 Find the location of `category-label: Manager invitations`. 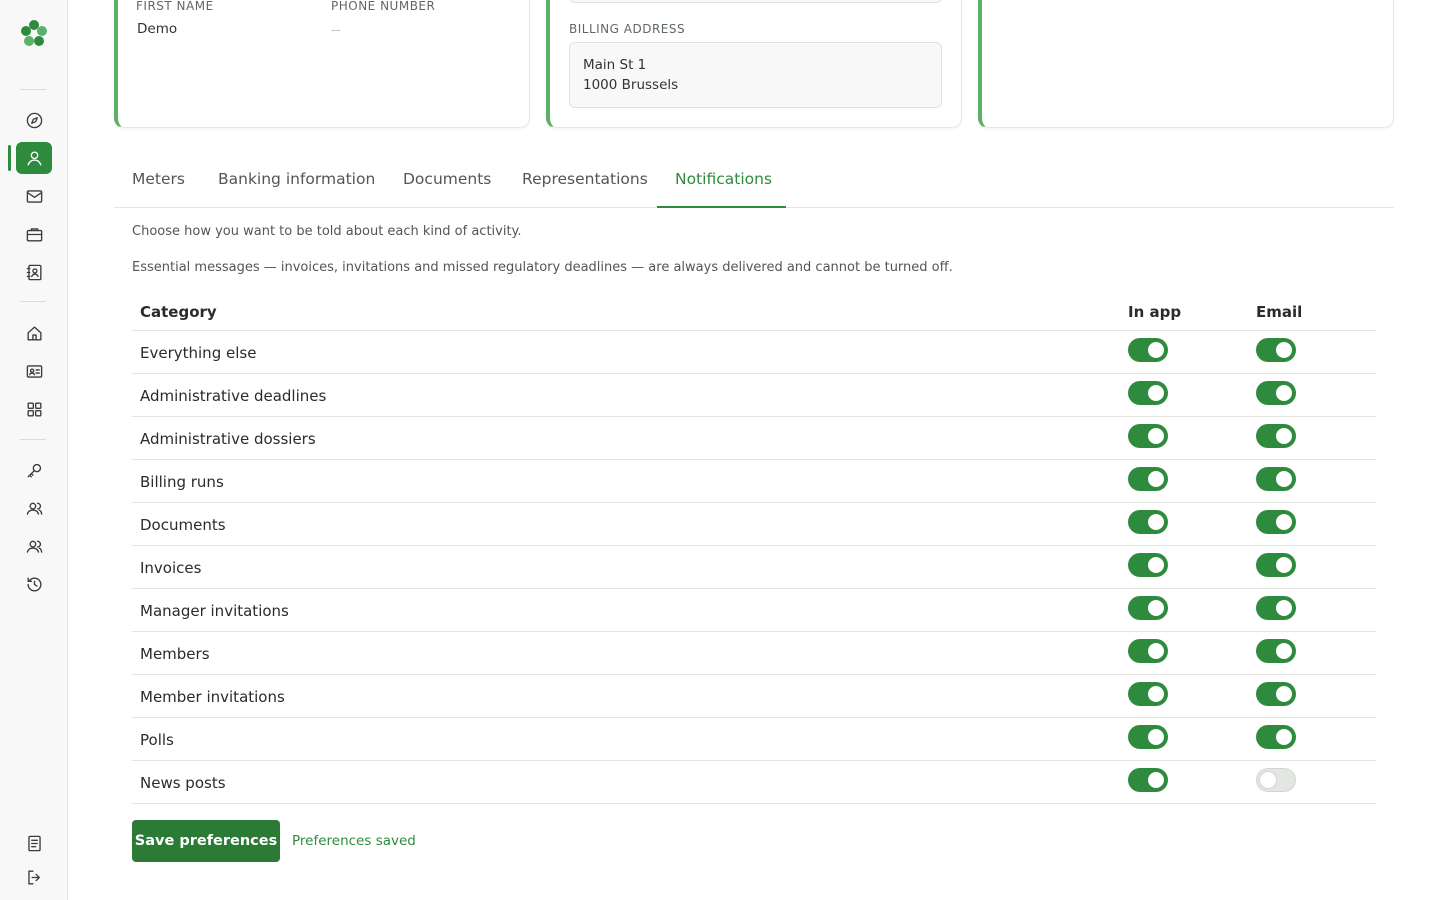

category-label: Manager invitations is located at coordinates (214, 611).